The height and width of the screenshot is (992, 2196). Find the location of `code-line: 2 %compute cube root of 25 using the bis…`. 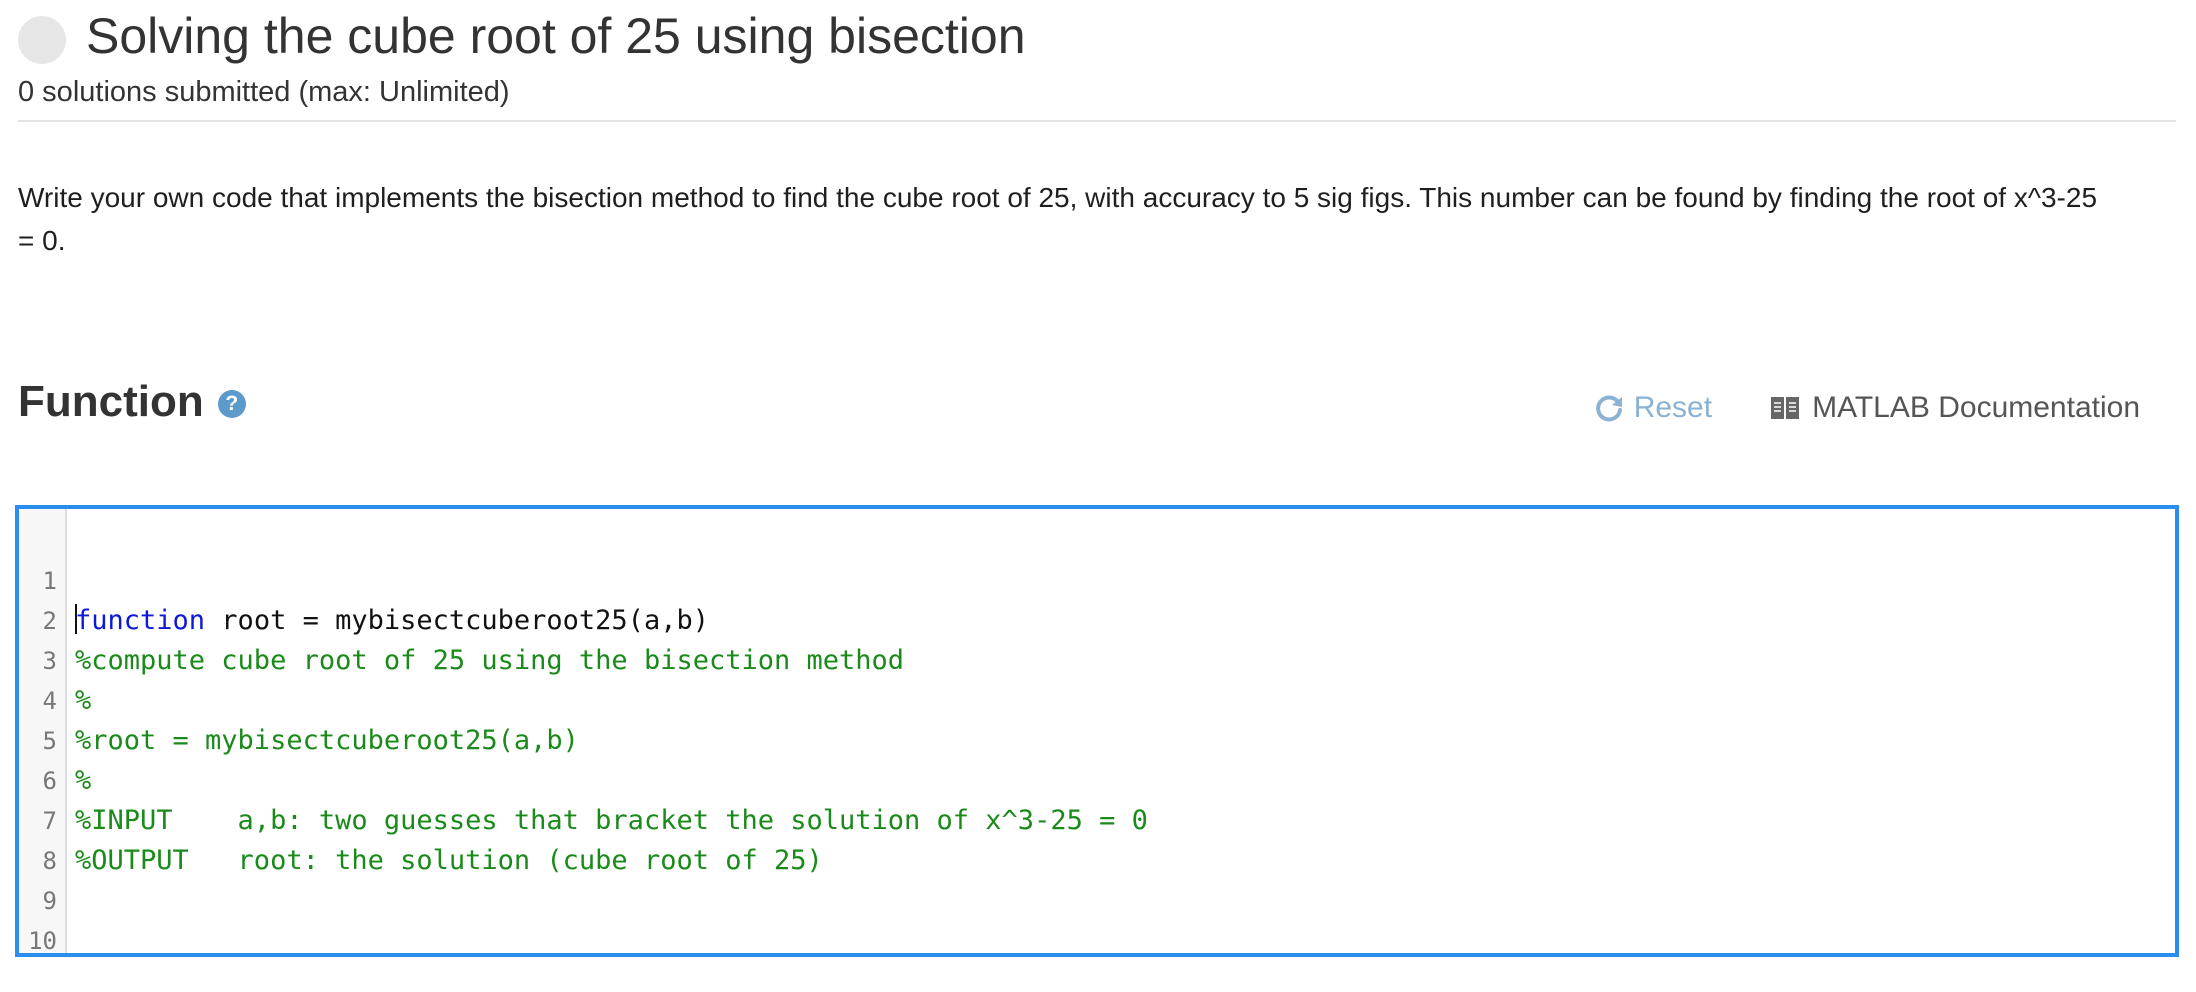

code-line: 2 %compute cube root of 25 using the bis… is located at coordinates (1097, 618).